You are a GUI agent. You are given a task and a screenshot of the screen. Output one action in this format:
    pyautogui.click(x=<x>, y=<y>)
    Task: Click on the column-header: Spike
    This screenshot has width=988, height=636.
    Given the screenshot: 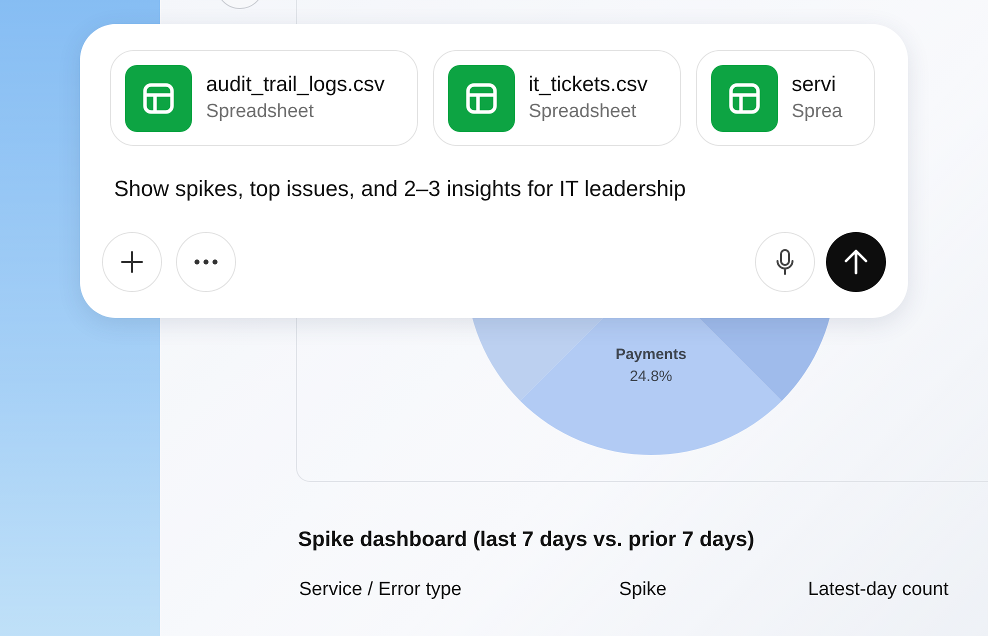 What is the action you would take?
    pyautogui.click(x=643, y=590)
    